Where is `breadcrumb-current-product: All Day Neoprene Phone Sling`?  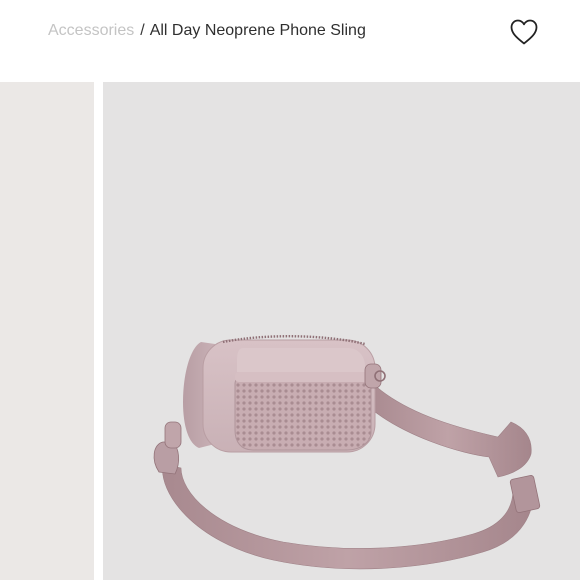
breadcrumb-current-product: All Day Neoprene Phone Sling is located at coordinates (257, 30).